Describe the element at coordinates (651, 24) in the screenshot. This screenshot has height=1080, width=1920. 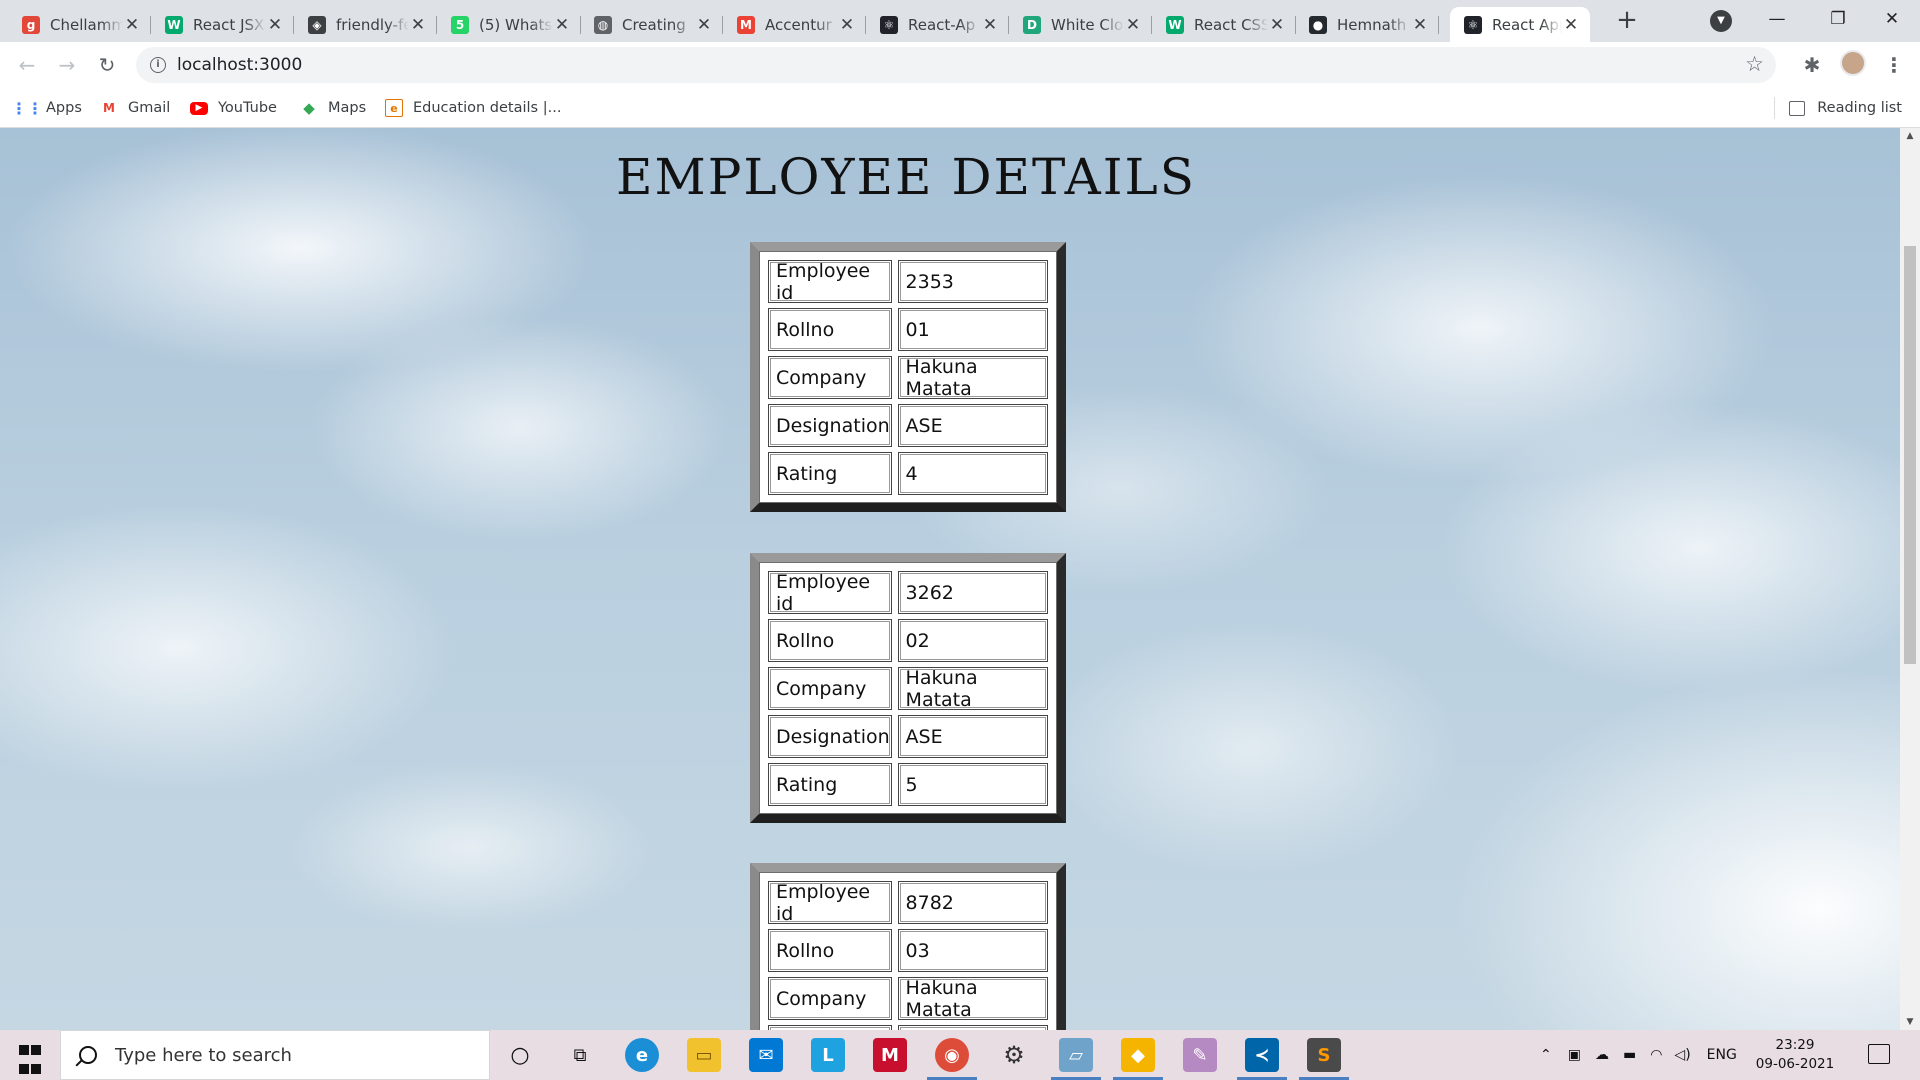
I see `browser-tab: ◍ Creating ✕` at that location.